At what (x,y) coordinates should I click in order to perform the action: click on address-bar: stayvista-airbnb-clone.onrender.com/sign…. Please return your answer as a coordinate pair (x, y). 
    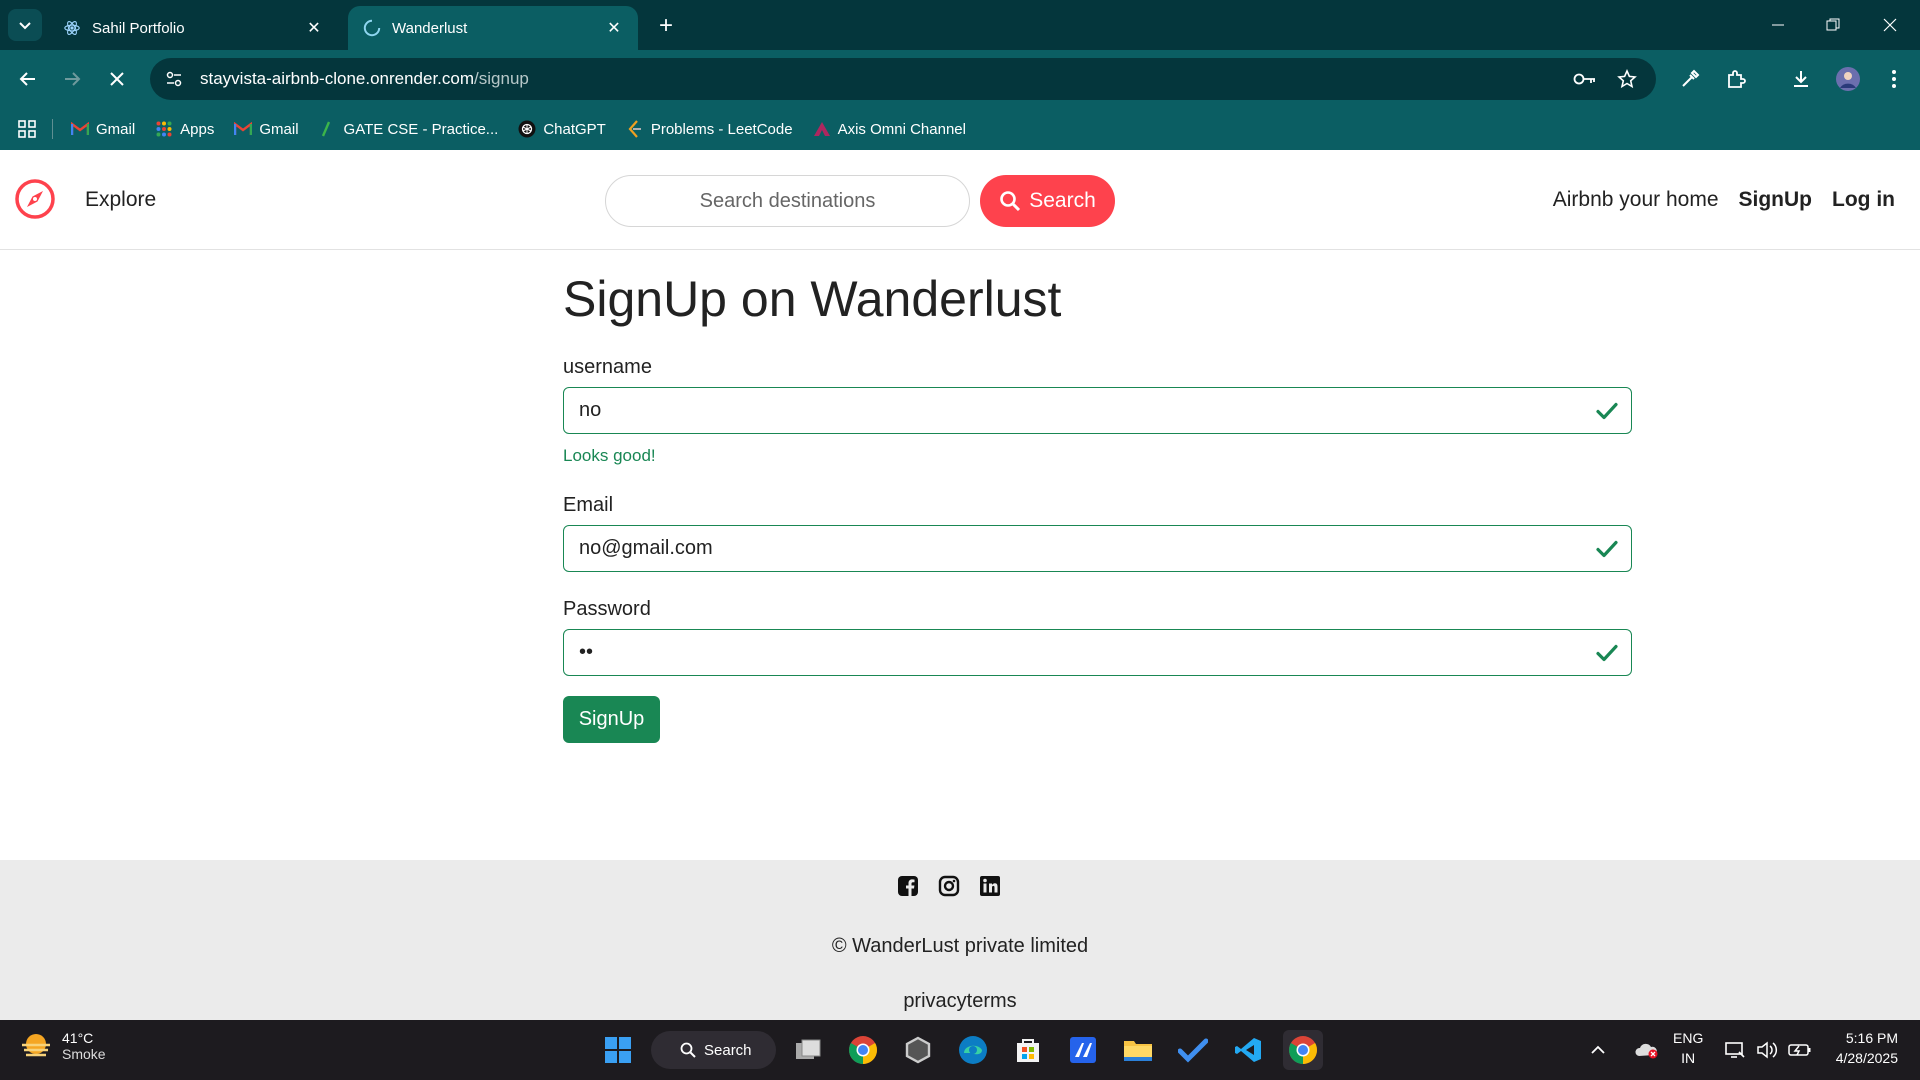
    Looking at the image, I should click on (903, 79).